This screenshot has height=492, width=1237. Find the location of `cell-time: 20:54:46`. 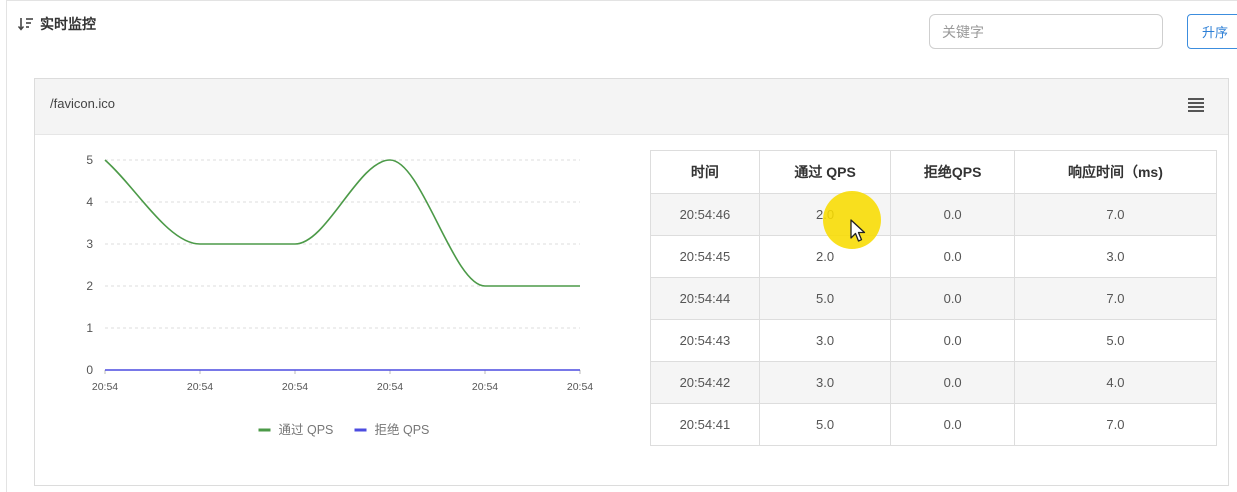

cell-time: 20:54:46 is located at coordinates (705, 214).